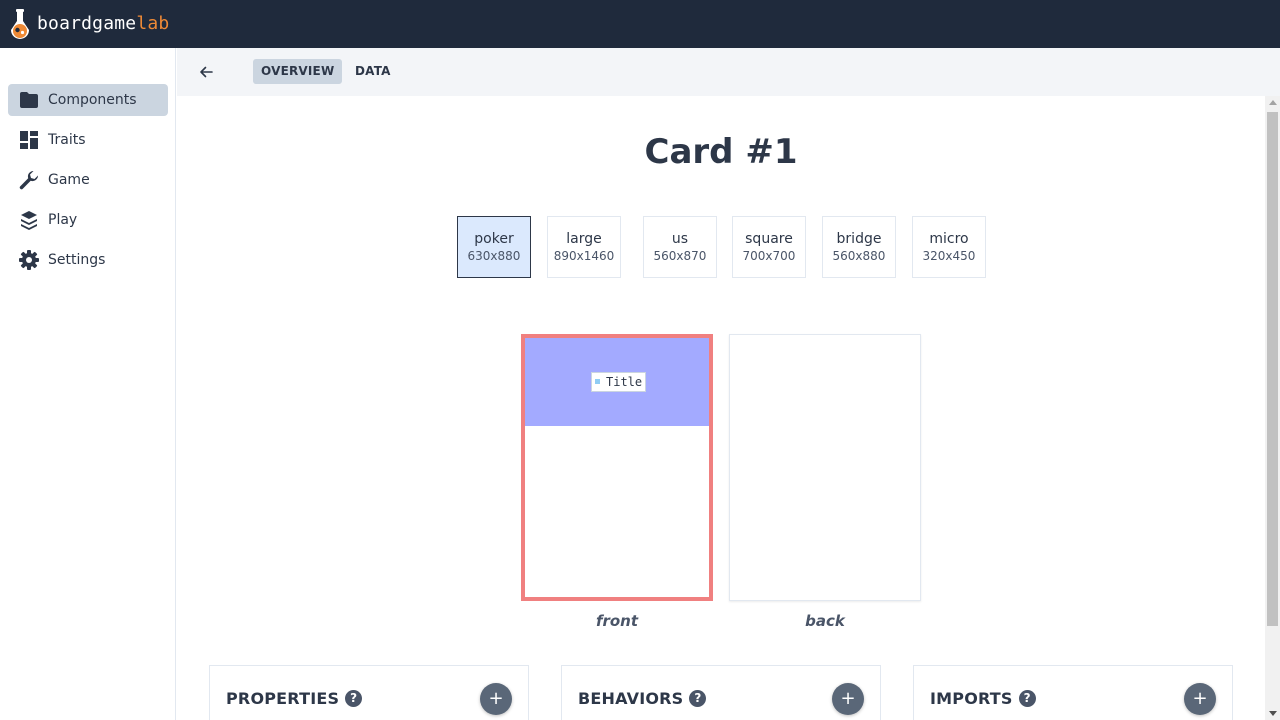  I want to click on arrow-left-icon, so click(206, 72).